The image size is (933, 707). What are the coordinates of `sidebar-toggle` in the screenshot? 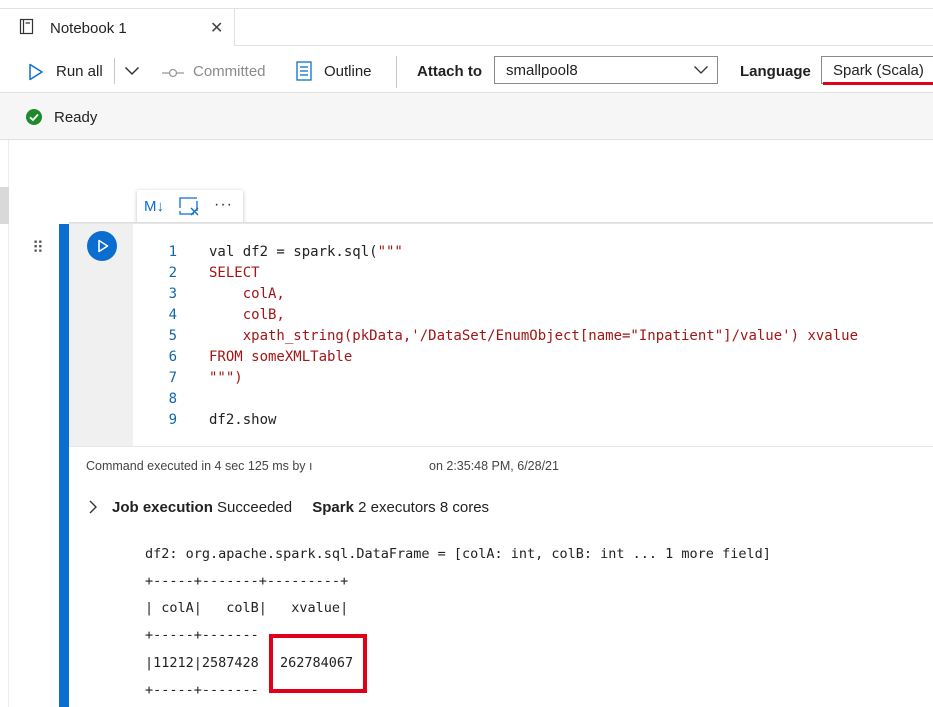 It's located at (4, 205).